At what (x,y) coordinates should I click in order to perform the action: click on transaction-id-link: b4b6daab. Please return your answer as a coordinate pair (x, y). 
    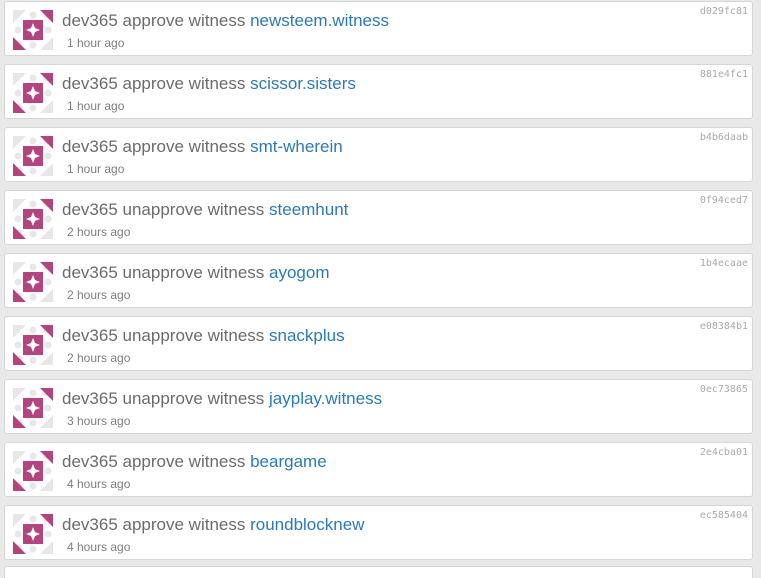
    Looking at the image, I should click on (724, 138).